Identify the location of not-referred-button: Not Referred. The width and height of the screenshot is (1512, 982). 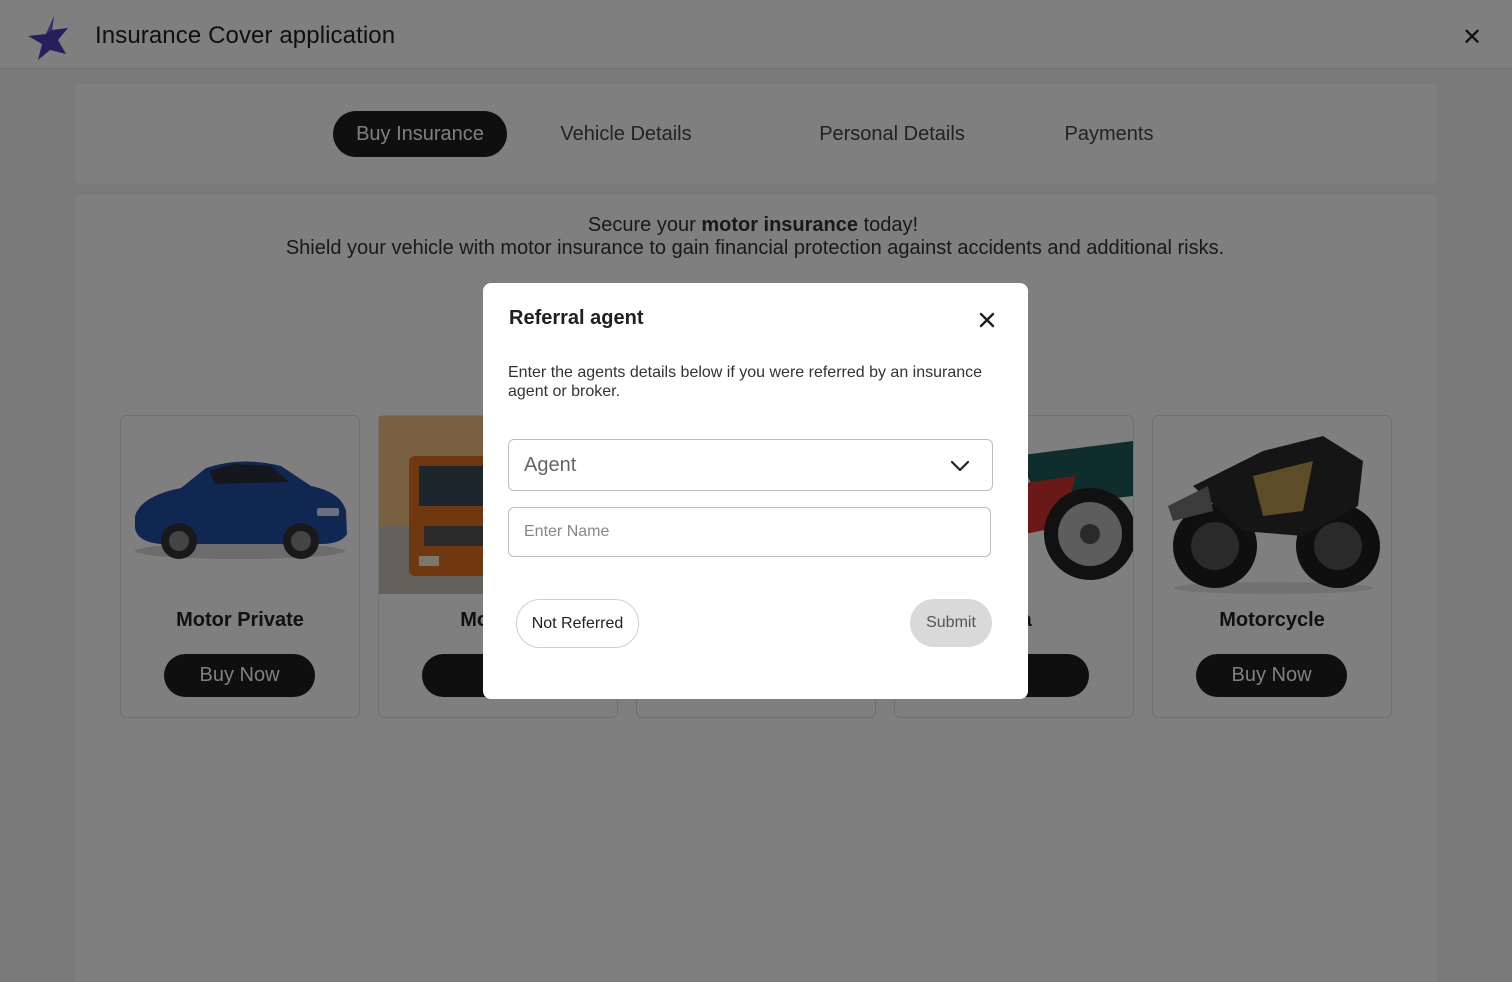
(577, 623).